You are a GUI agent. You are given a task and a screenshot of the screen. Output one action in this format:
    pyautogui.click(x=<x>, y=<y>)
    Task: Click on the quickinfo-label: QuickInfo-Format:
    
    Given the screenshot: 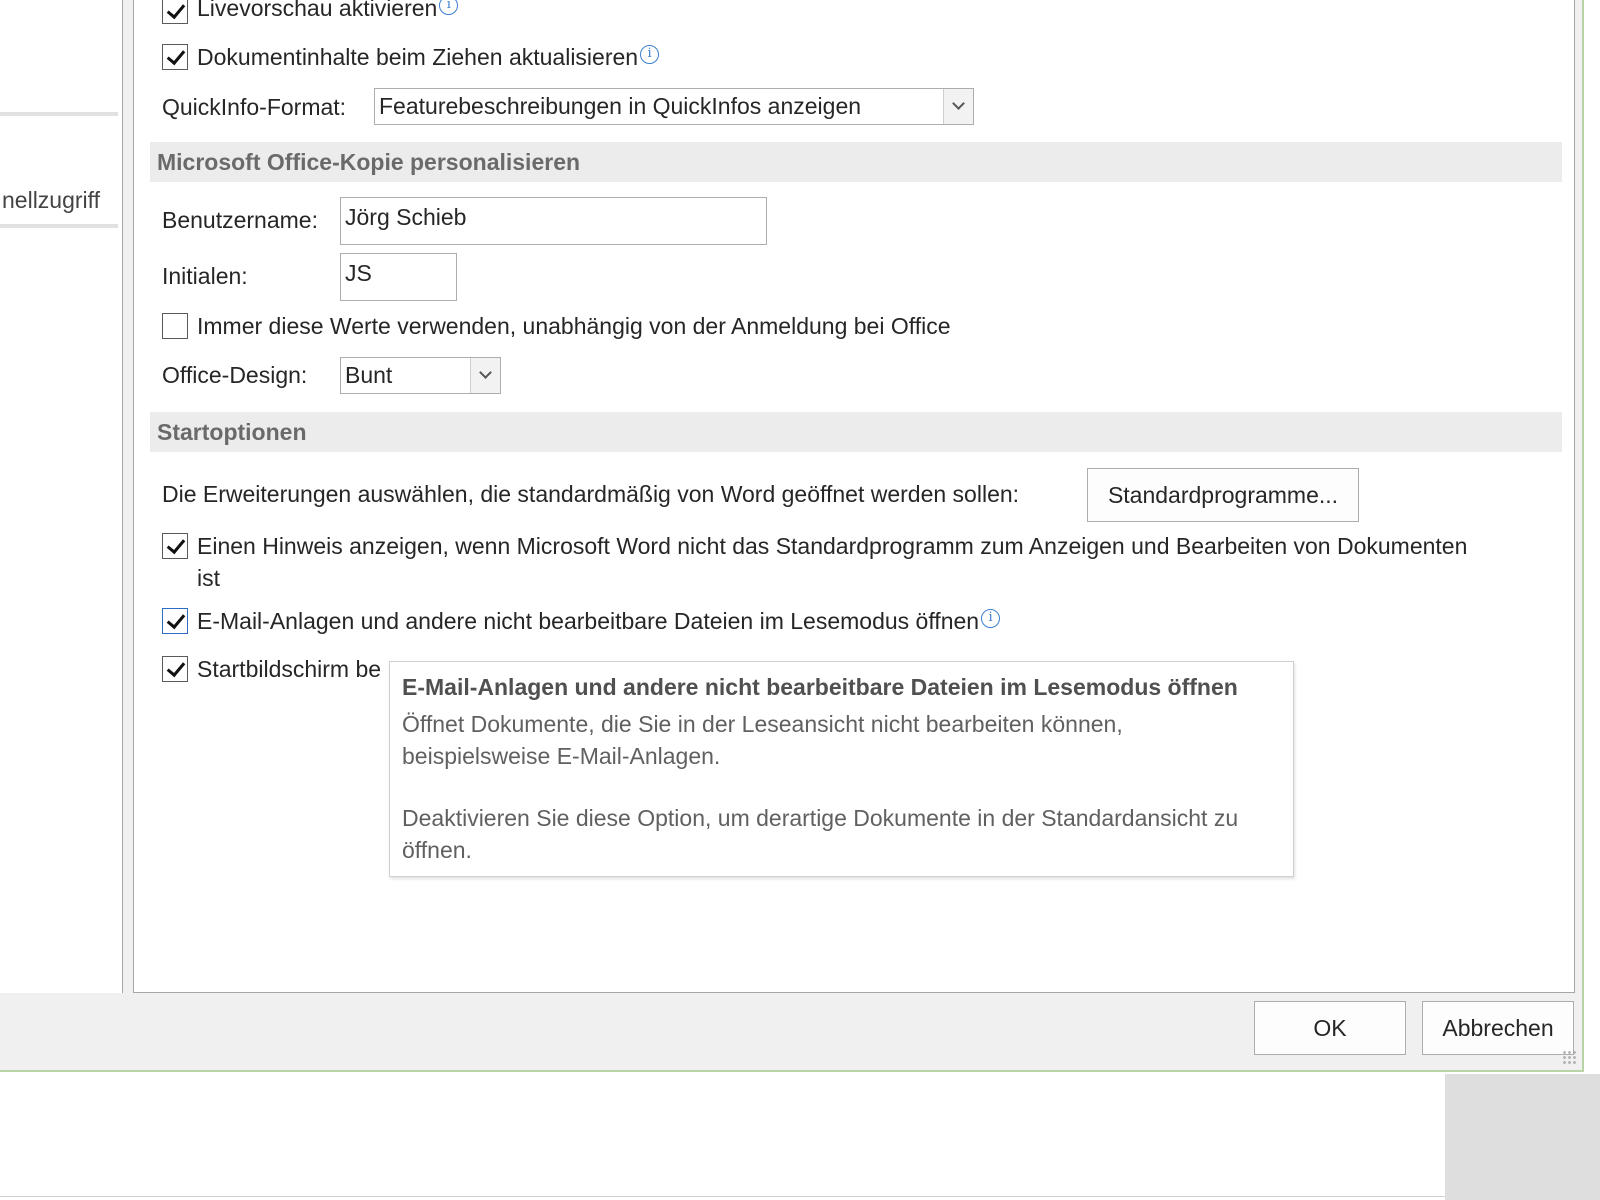 What is the action you would take?
    pyautogui.click(x=254, y=107)
    